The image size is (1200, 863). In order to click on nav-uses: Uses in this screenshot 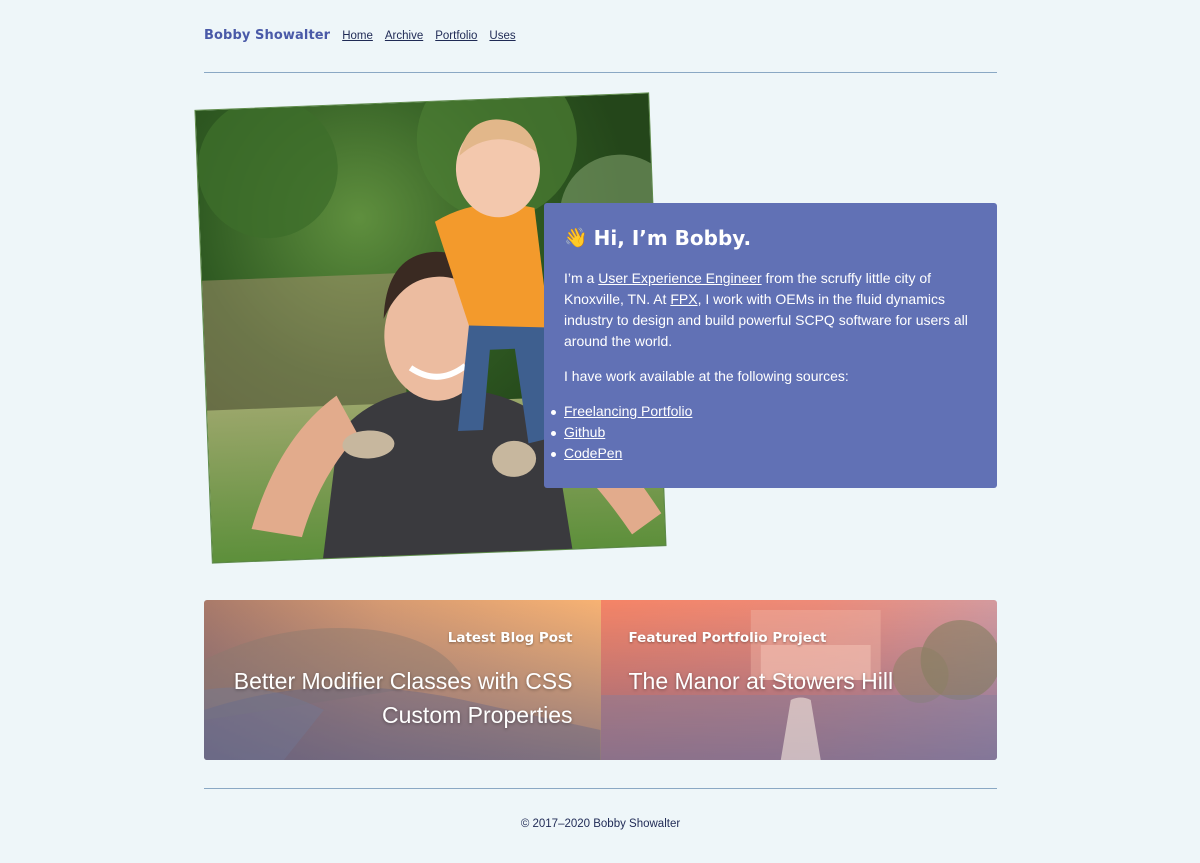, I will do `click(502, 36)`.